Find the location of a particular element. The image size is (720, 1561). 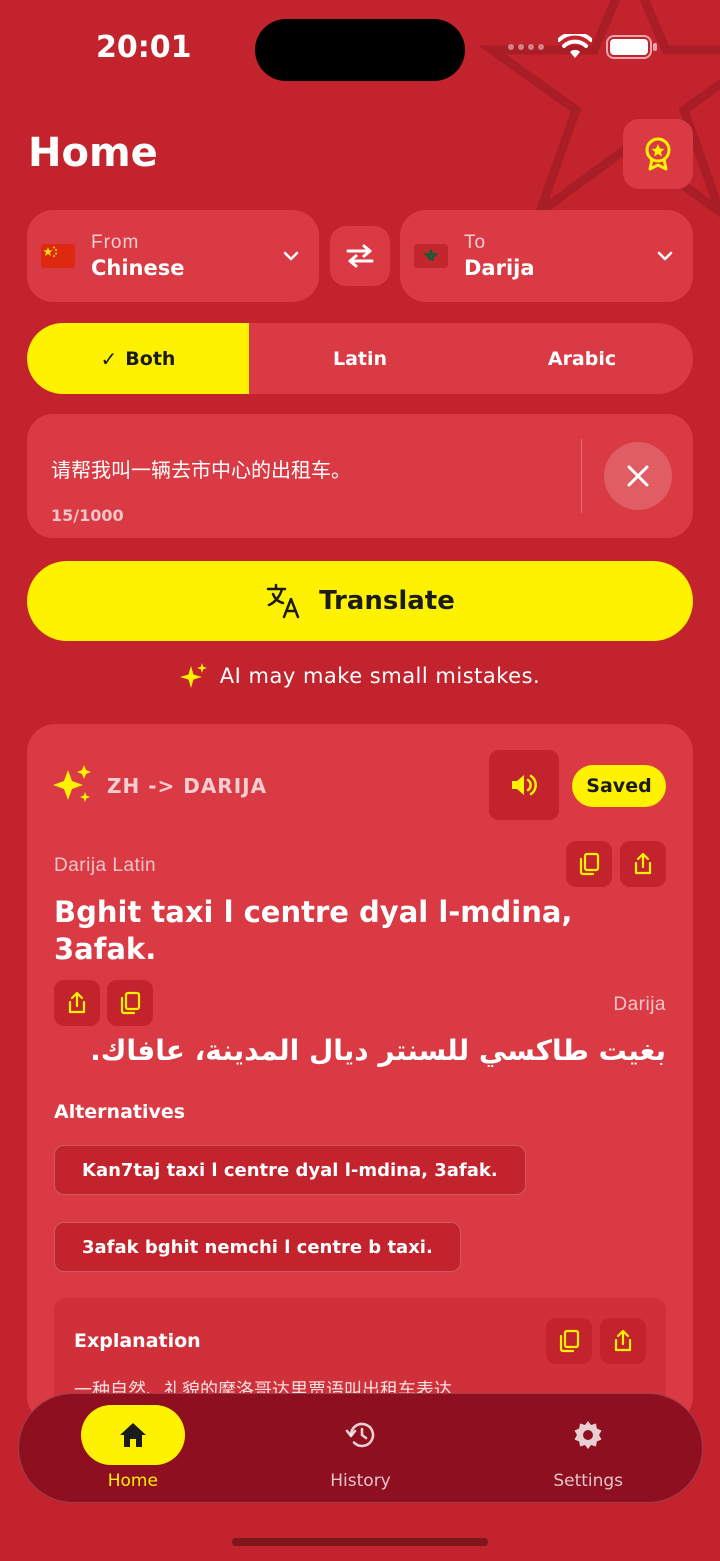

translate-button-label: Translate is located at coordinates (387, 601).